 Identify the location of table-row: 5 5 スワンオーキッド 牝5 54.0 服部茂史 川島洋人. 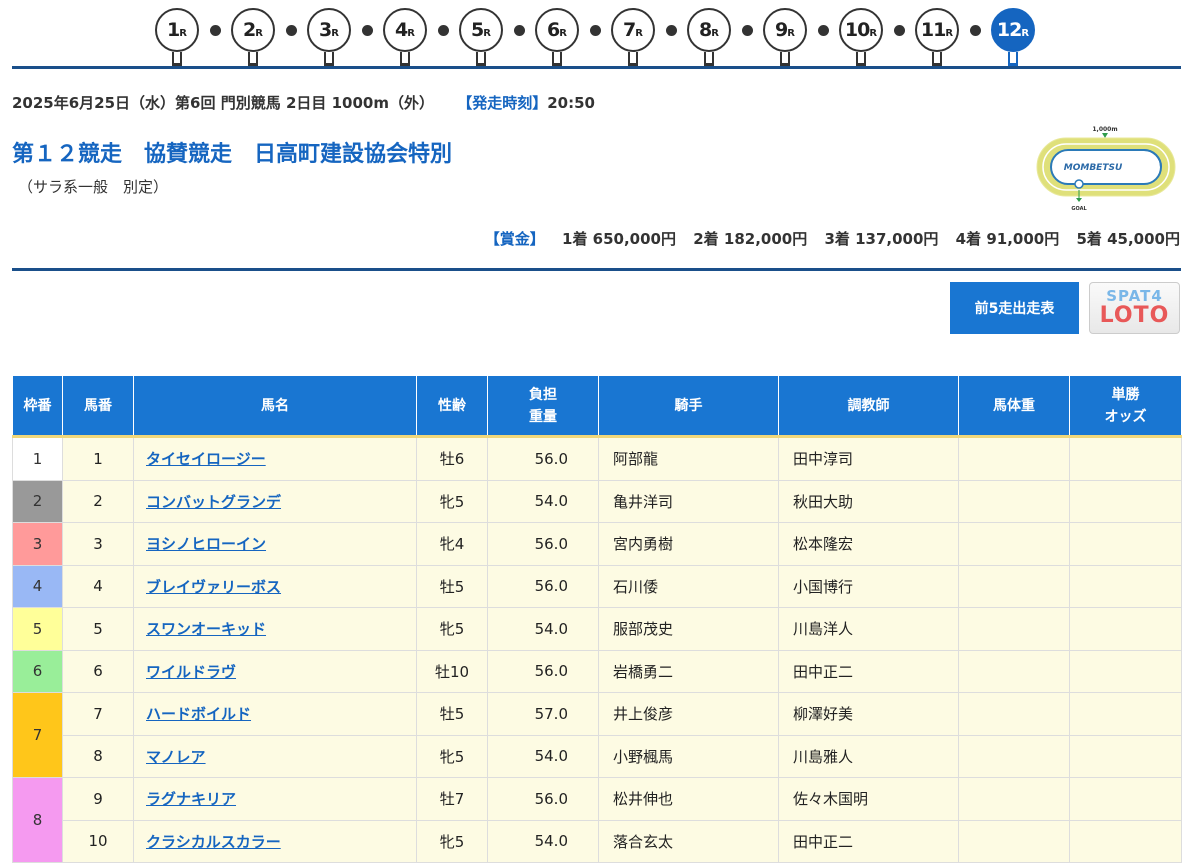
(597, 629).